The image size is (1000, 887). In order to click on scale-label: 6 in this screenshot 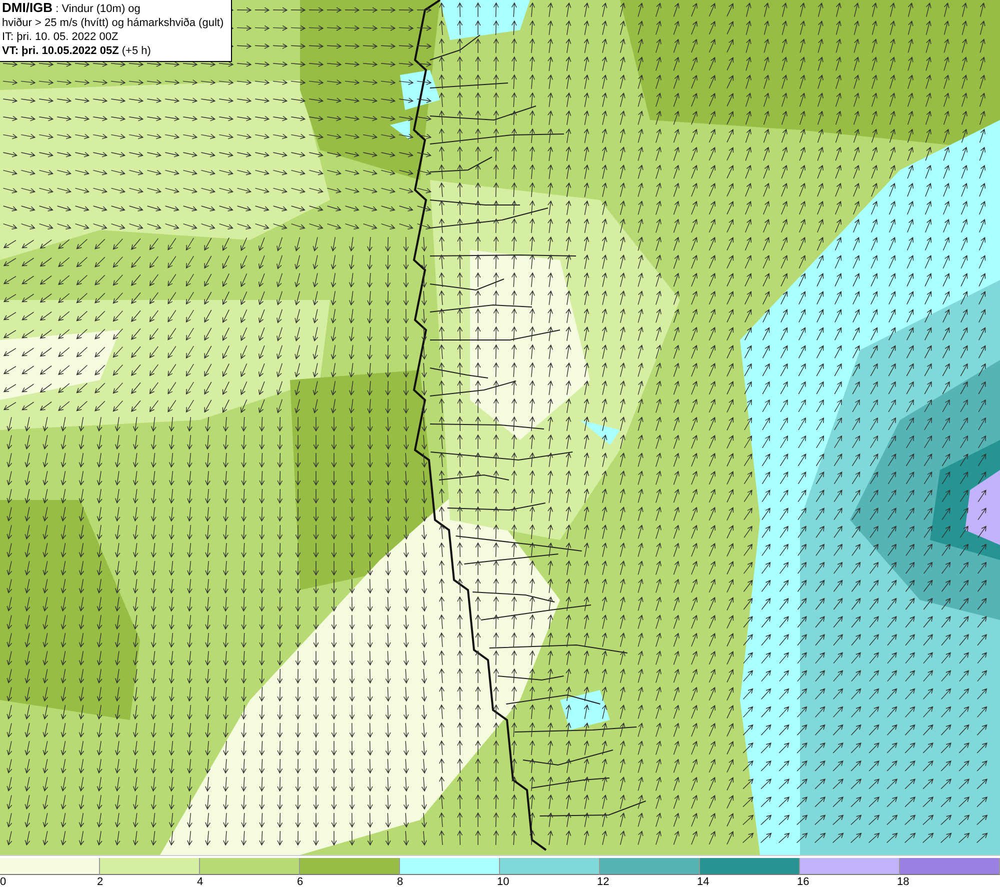, I will do `click(300, 881)`.